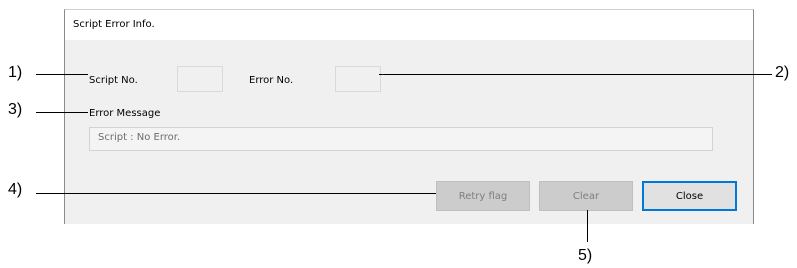 This screenshot has height=268, width=797. I want to click on error-message-field: Script : No Error., so click(401, 139).